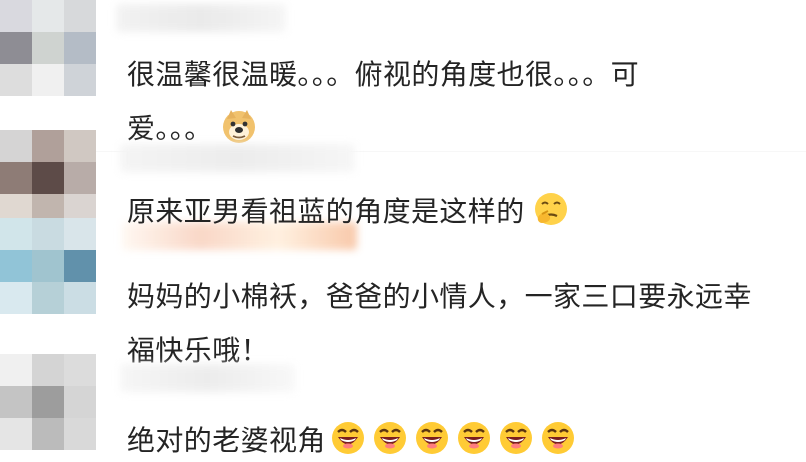  I want to click on comment-text-4-content: 绝对的老婆视角, so click(226, 440).